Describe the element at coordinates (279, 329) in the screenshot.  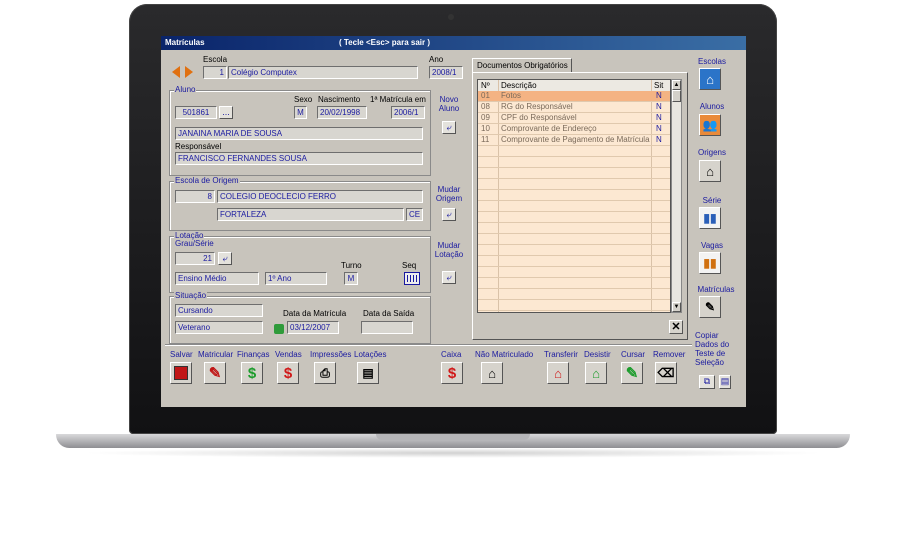
I see `lock-icon` at that location.